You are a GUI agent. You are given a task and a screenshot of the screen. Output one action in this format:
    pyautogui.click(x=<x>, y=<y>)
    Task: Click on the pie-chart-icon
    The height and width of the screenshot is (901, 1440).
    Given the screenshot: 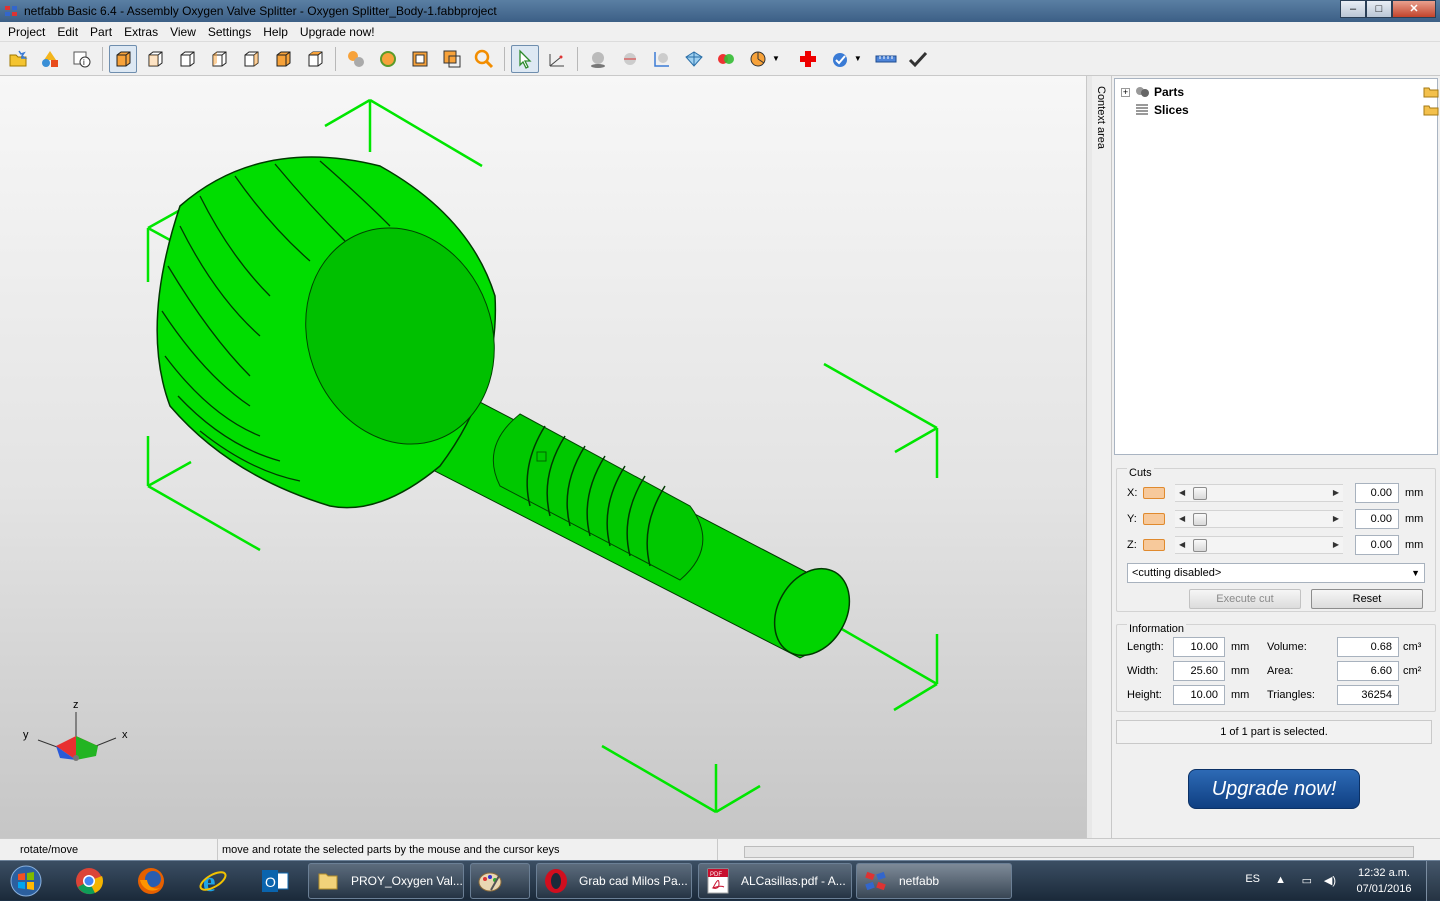 What is the action you would take?
    pyautogui.click(x=758, y=59)
    